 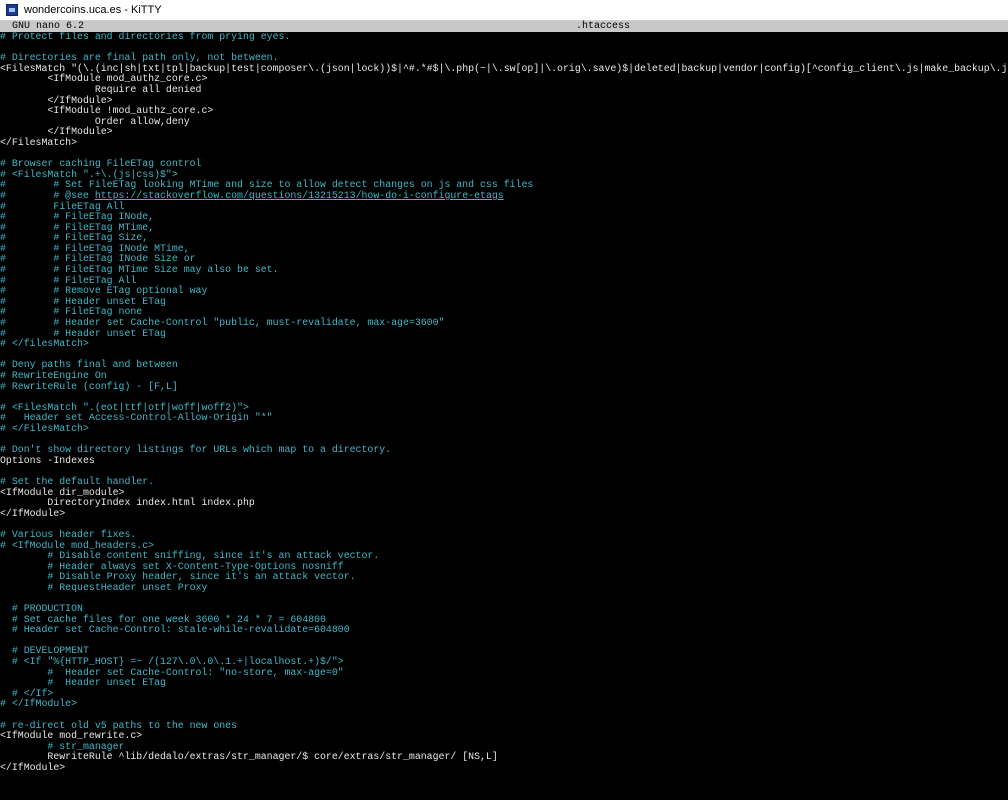 I want to click on editor-line-text: # </FilesMatch>, so click(x=44, y=428).